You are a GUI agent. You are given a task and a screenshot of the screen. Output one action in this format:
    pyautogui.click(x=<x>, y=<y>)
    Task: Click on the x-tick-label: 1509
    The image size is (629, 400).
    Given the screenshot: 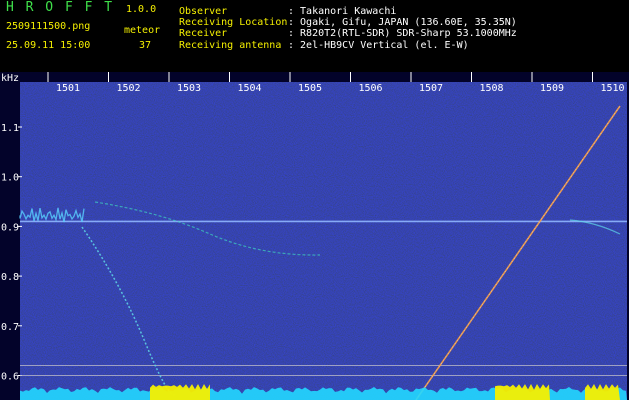 What is the action you would take?
    pyautogui.click(x=552, y=88)
    